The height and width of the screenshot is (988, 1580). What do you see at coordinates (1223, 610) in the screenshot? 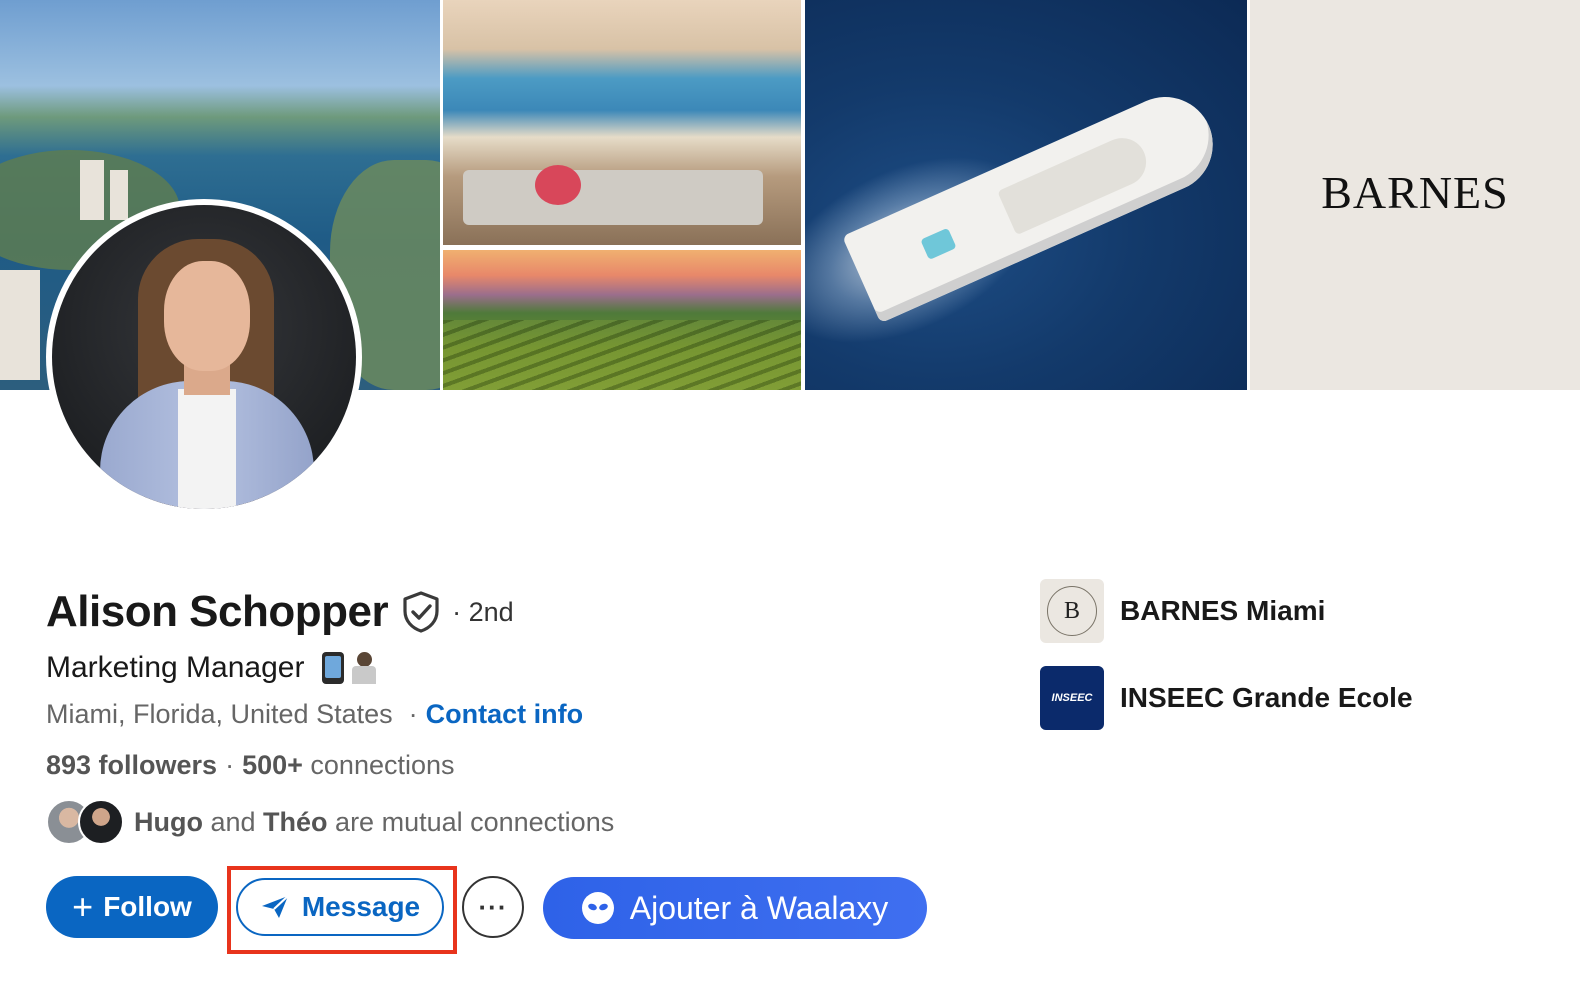
I see `org-name: BARNES Miami` at bounding box center [1223, 610].